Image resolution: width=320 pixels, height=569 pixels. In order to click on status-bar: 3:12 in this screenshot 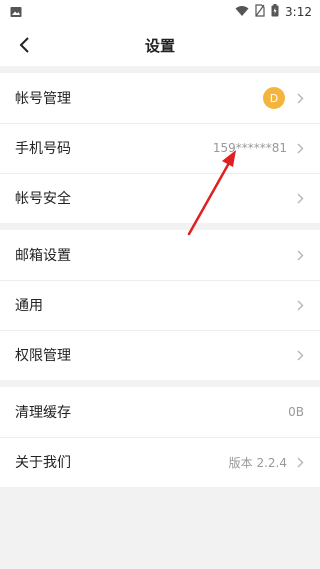, I will do `click(160, 12)`.